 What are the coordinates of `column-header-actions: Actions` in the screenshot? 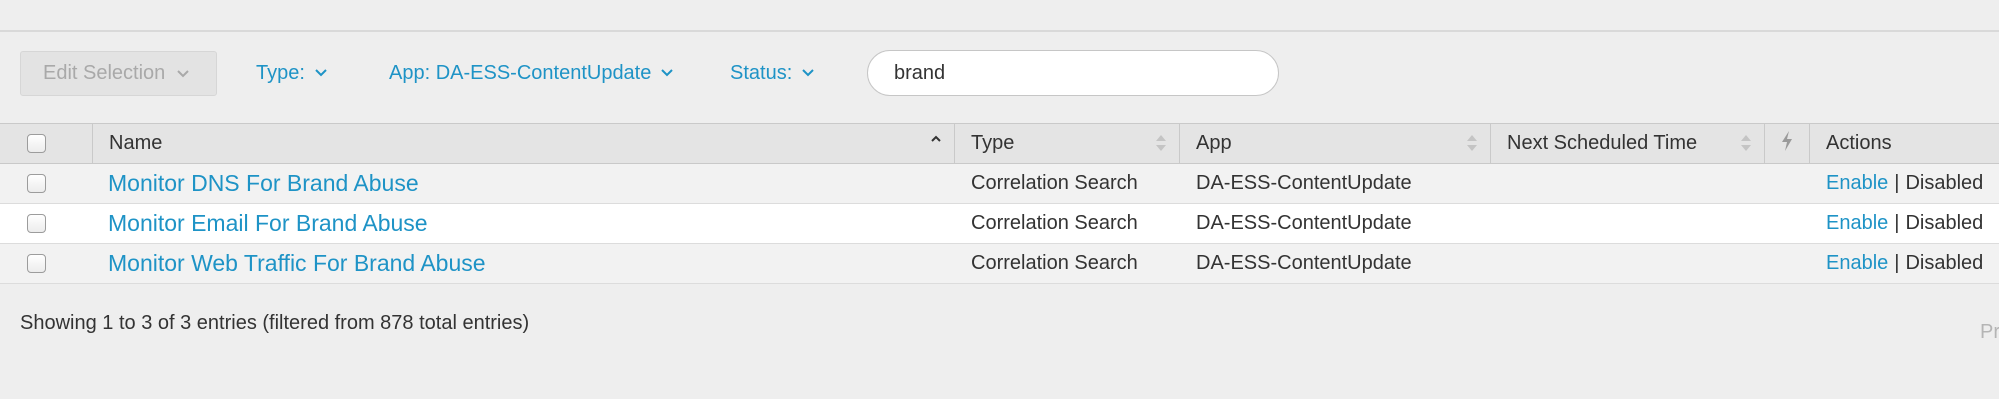 It's located at (1904, 143).